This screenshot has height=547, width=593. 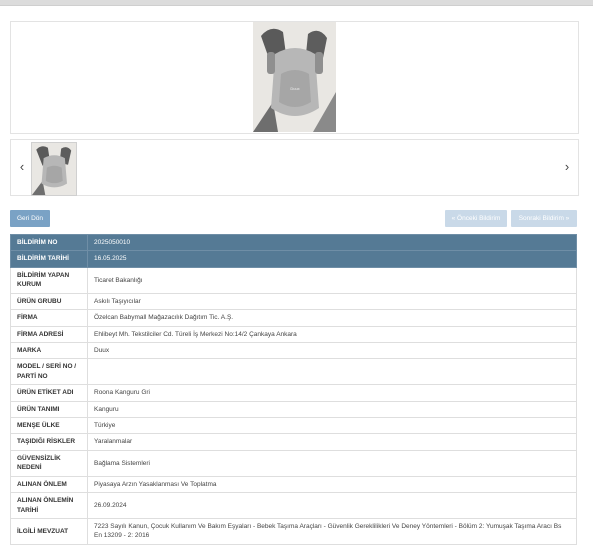 What do you see at coordinates (332, 350) in the screenshot?
I see `field-value: Duux` at bounding box center [332, 350].